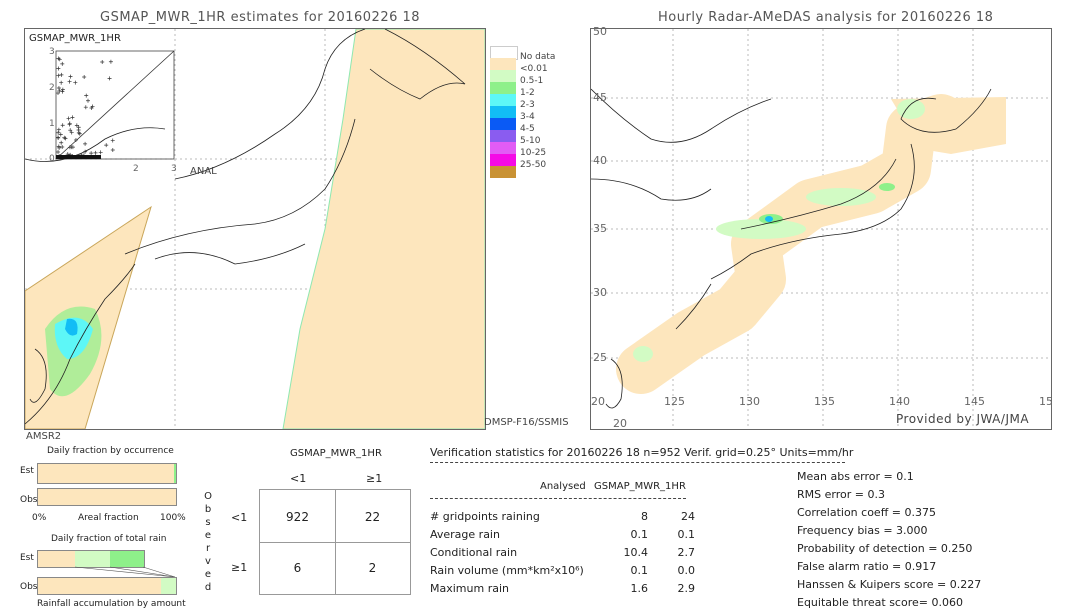  What do you see at coordinates (620, 423) in the screenshot?
I see `lat-tick: 20` at bounding box center [620, 423].